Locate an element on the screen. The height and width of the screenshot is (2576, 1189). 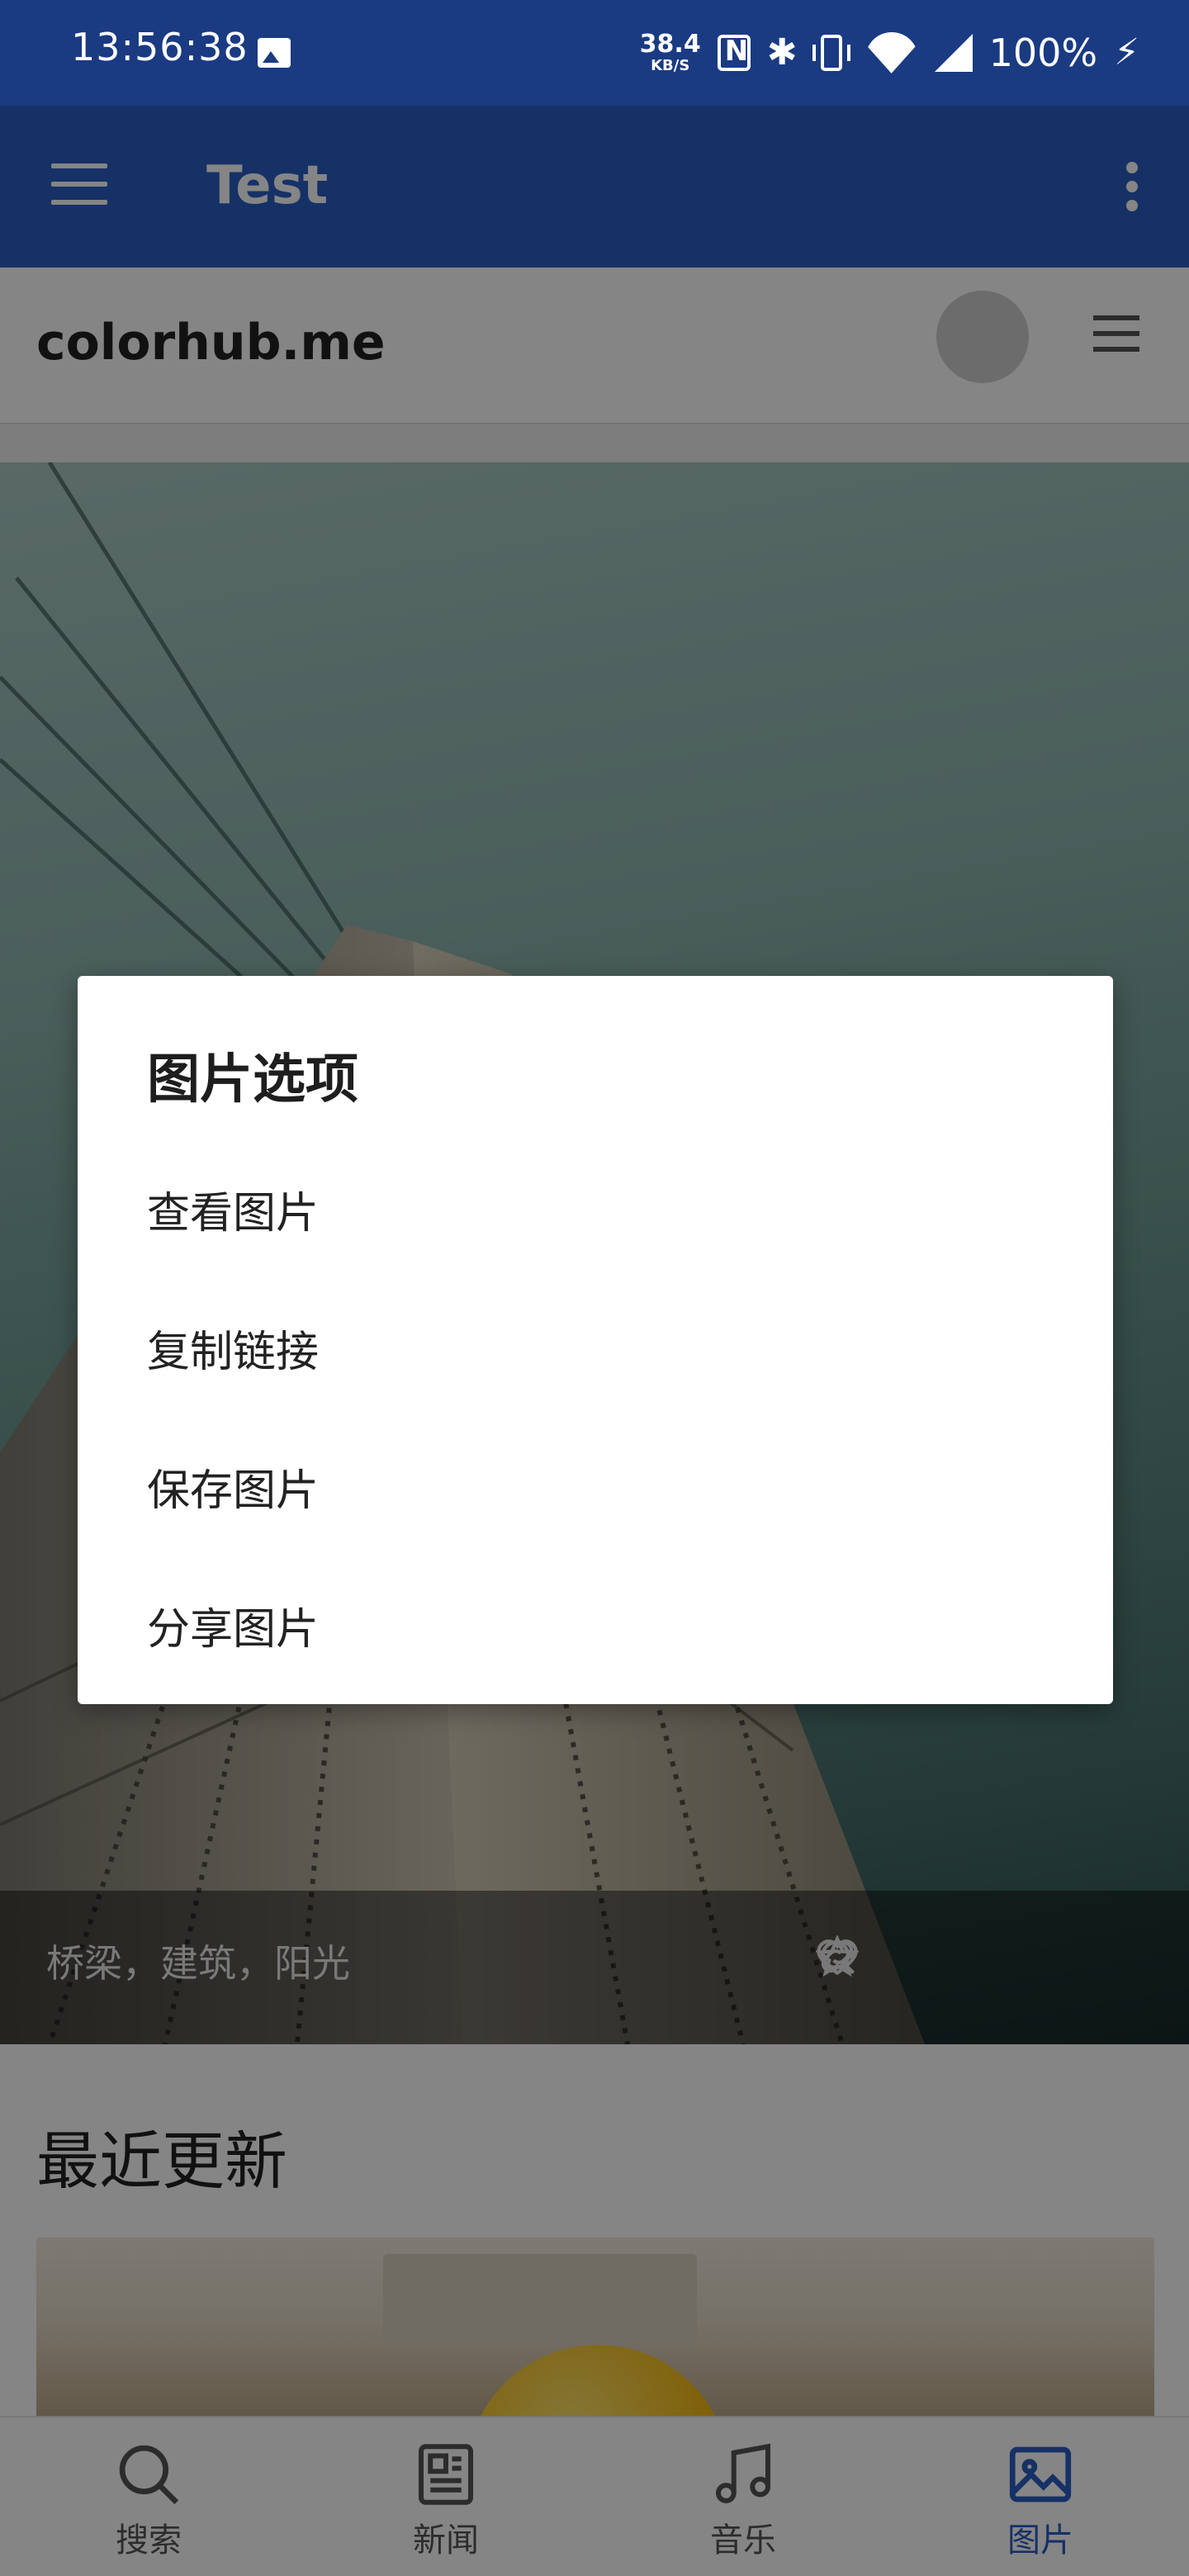
status-icons: 38.4 KB/S ✱ 100% ⚡ is located at coordinates (889, 53).